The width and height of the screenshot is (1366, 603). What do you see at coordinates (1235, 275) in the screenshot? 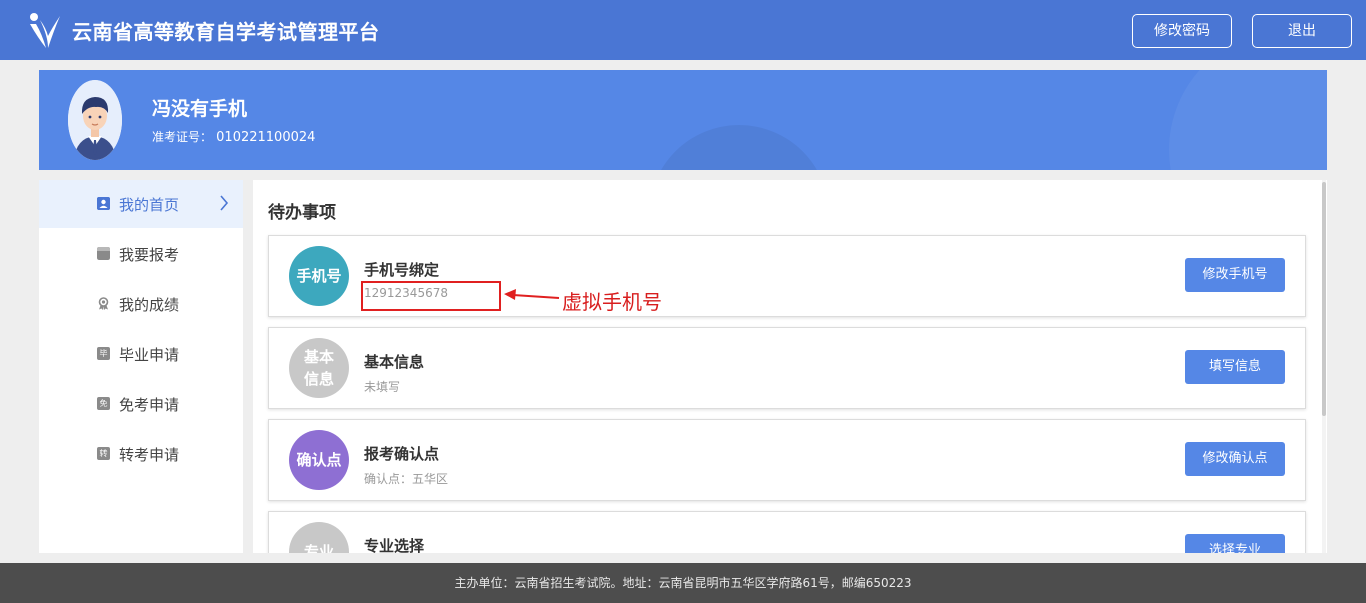
I see `change-phone-button: 修改手机号` at bounding box center [1235, 275].